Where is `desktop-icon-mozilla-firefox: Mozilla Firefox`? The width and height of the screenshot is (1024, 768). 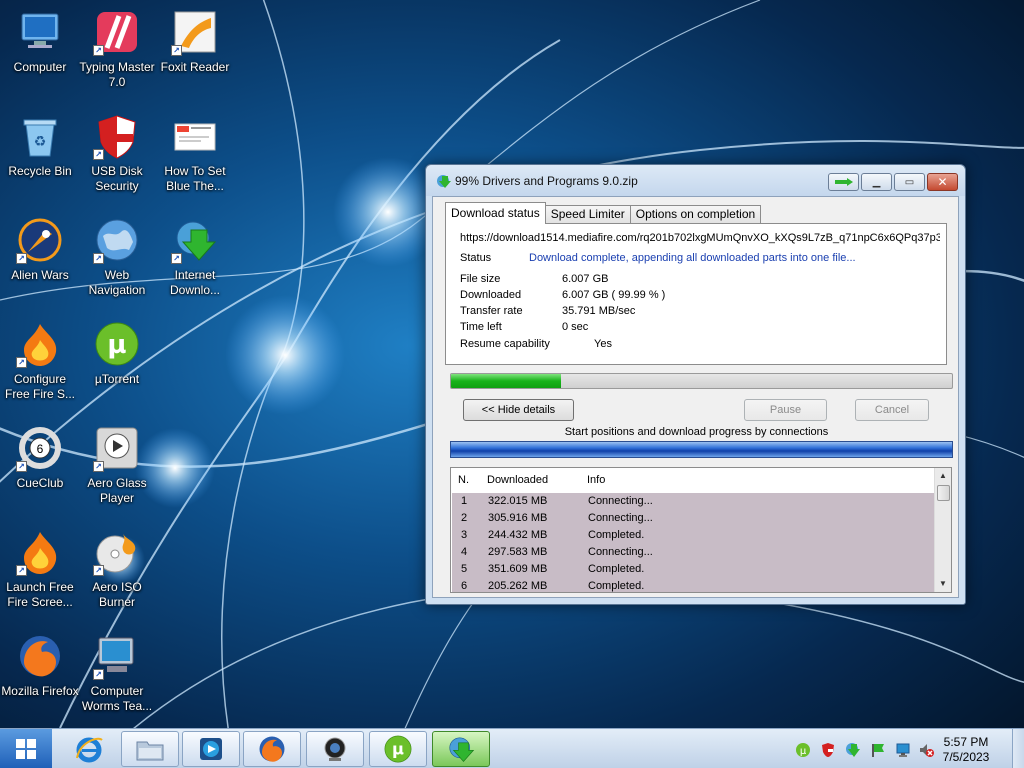
desktop-icon-mozilla-firefox: Mozilla Firefox is located at coordinates (40, 676).